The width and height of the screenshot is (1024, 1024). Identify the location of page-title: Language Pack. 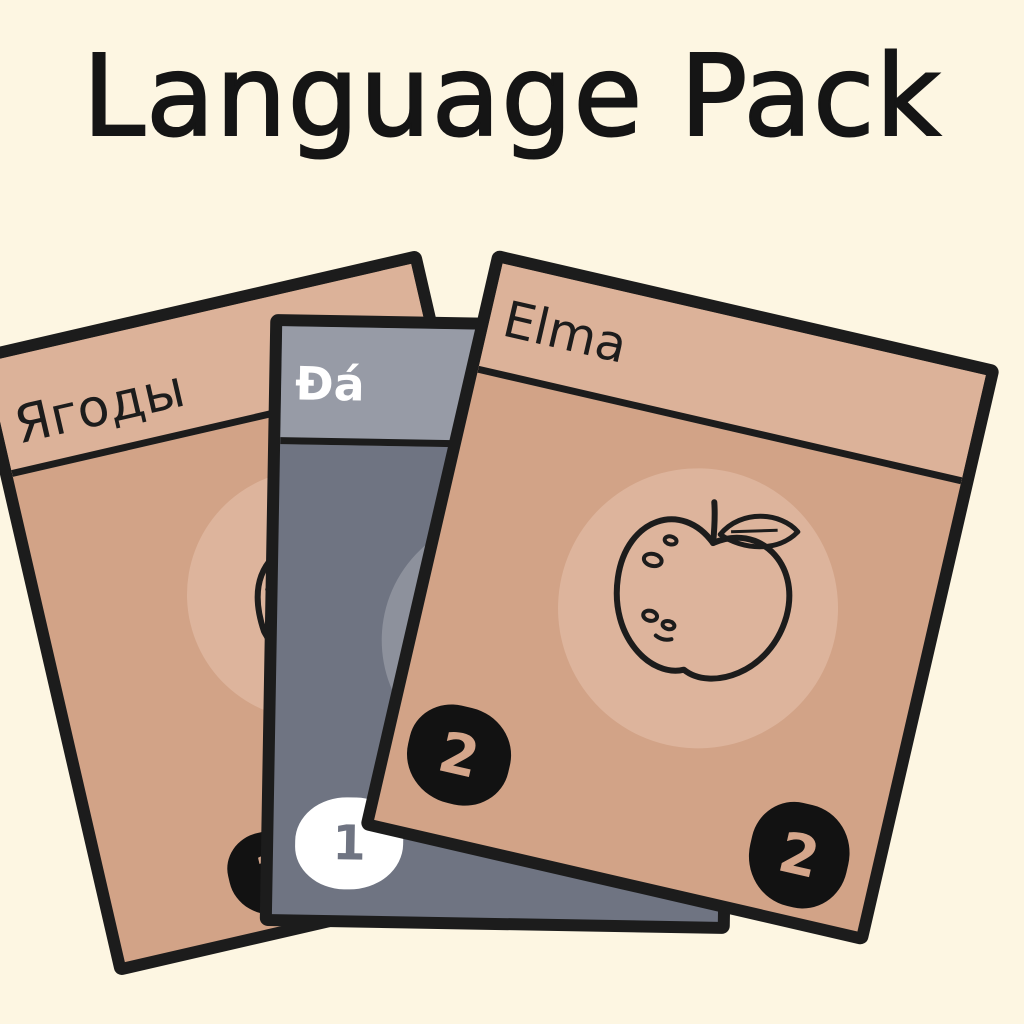
(512, 97).